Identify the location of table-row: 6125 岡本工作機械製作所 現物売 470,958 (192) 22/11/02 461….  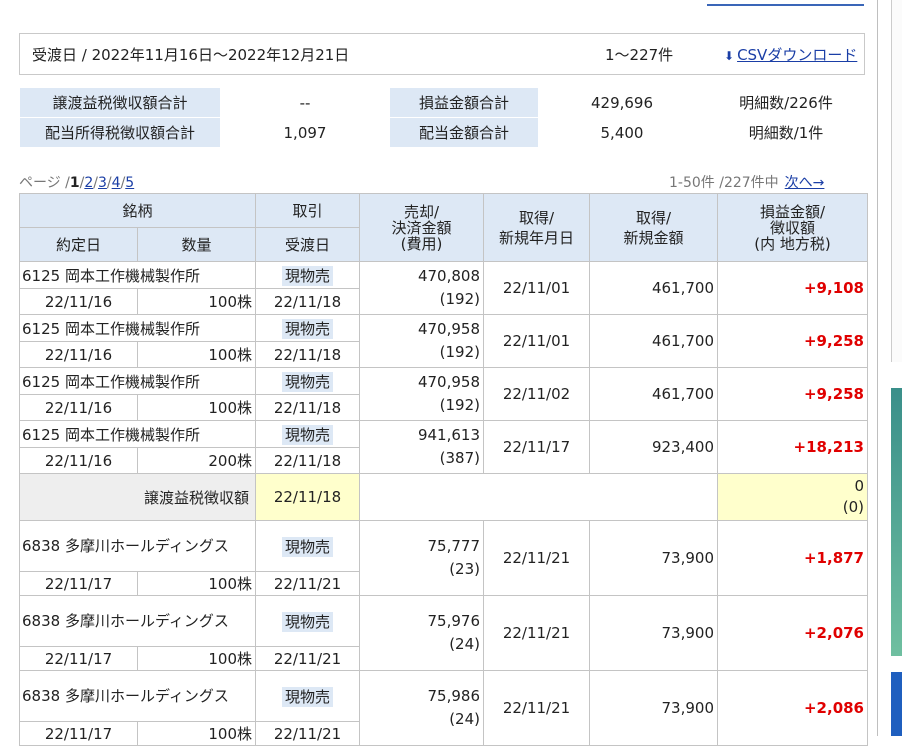
(443, 394).